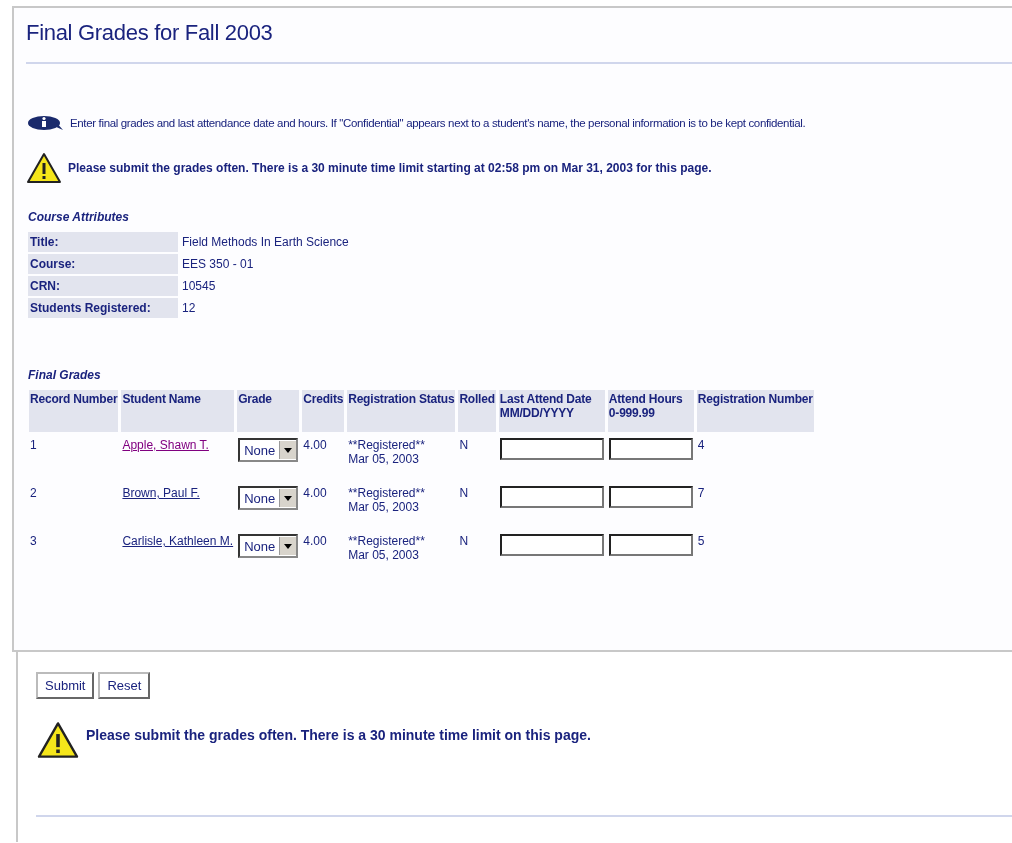 Image resolution: width=1012 pixels, height=843 pixels. Describe the element at coordinates (33, 541) in the screenshot. I see `table-cell: 3` at that location.